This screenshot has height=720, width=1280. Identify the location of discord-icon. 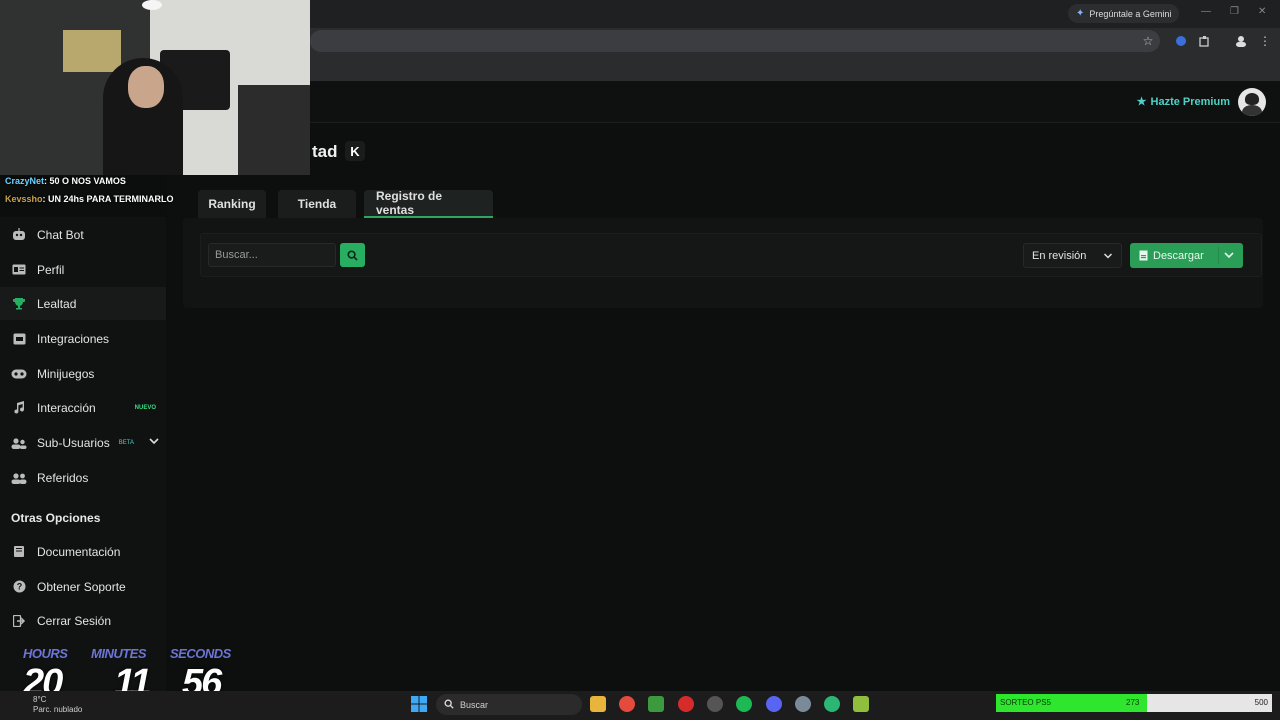
(774, 704).